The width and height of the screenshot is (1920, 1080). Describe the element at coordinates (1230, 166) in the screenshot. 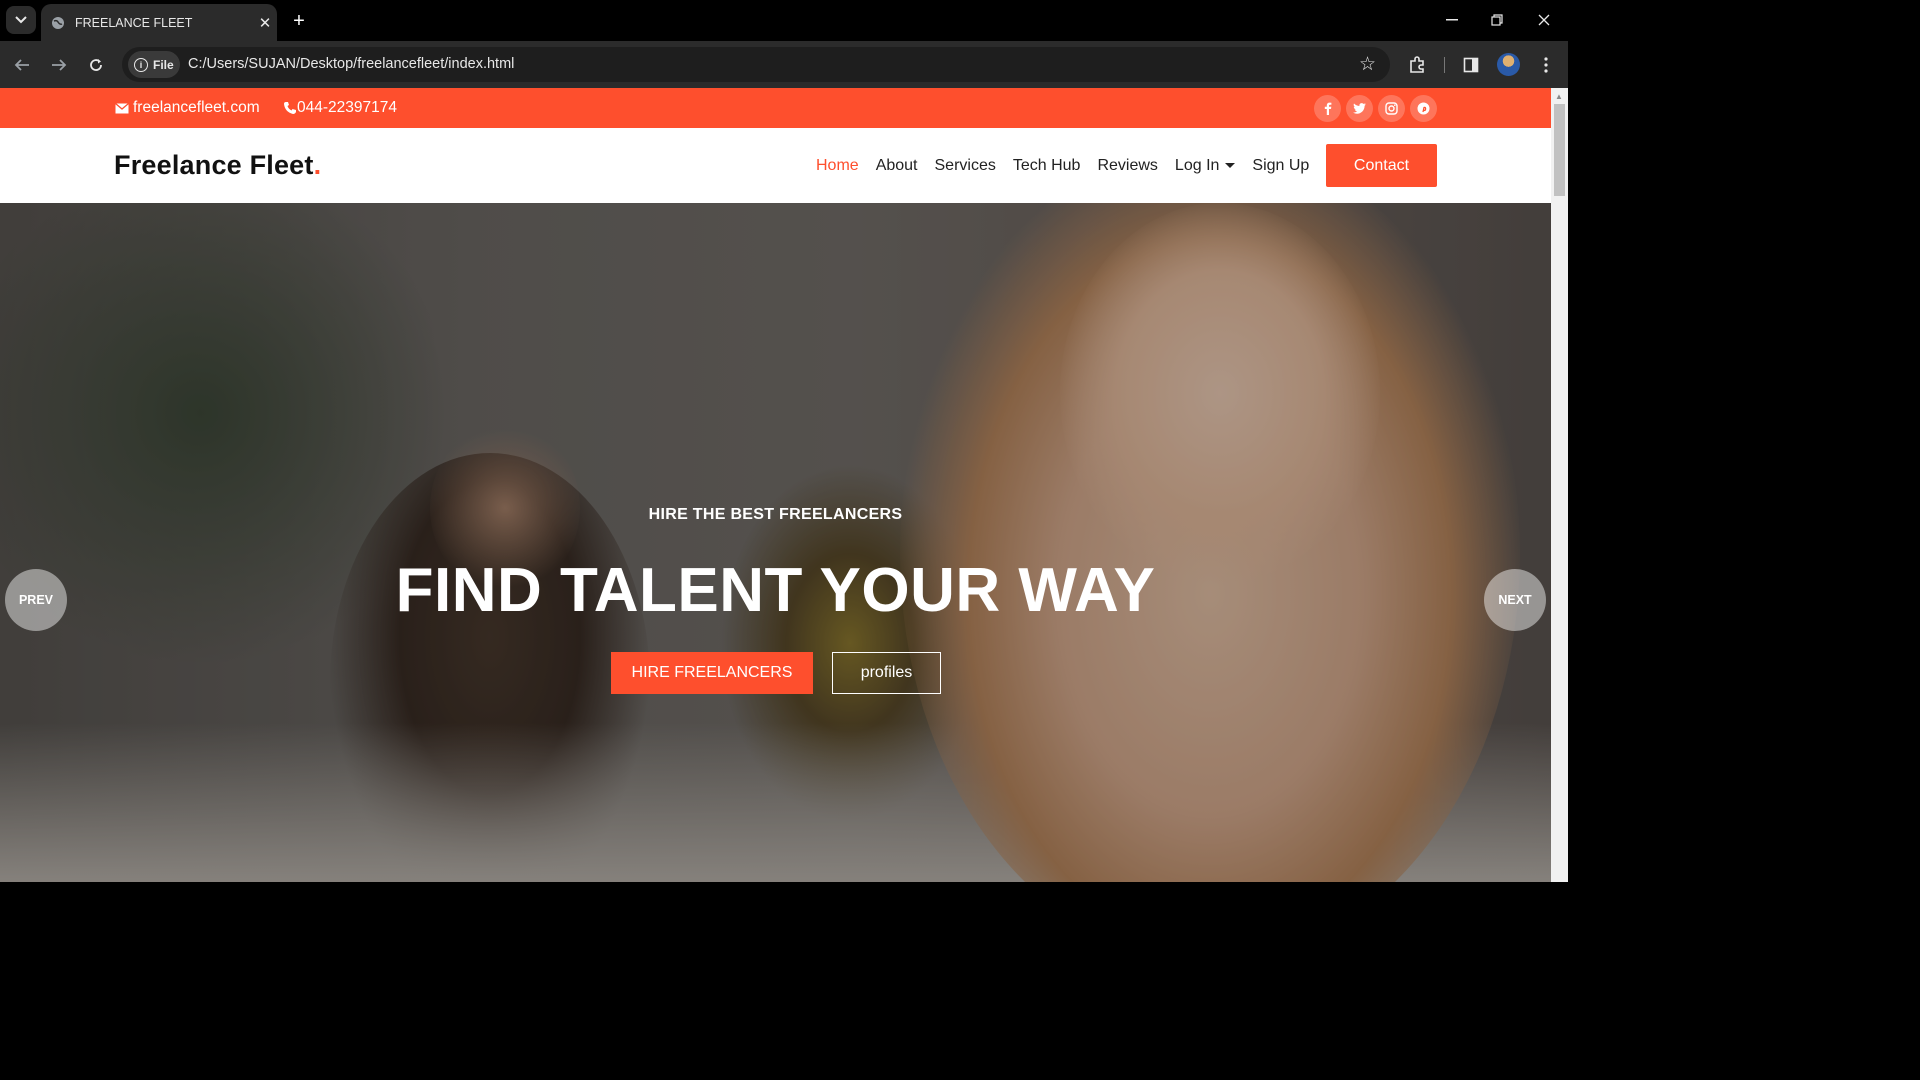

I see `caret-down-icon` at that location.